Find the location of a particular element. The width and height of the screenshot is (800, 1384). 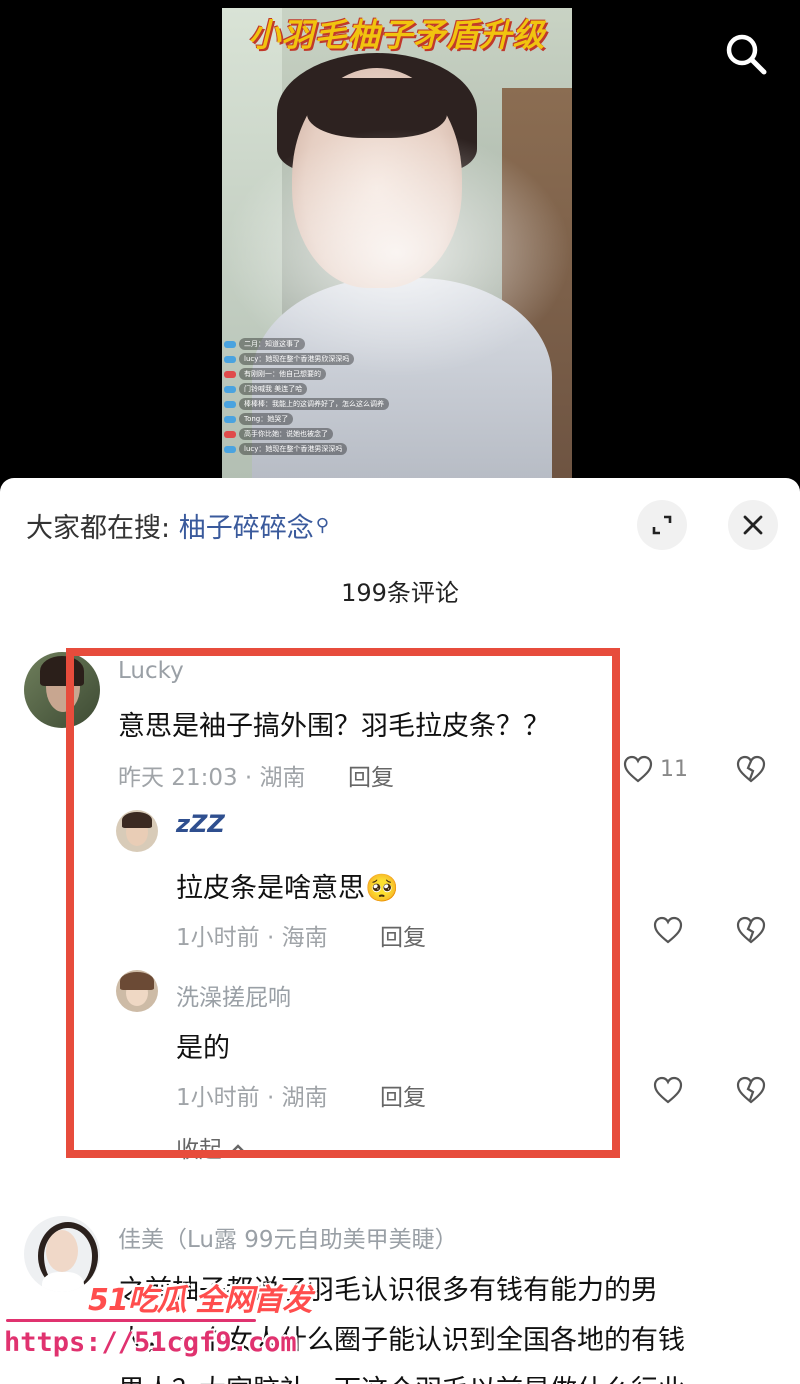

comment-text: 意思是袖子搞外围？羽毛拉皮条？？ is located at coordinates (334, 726).